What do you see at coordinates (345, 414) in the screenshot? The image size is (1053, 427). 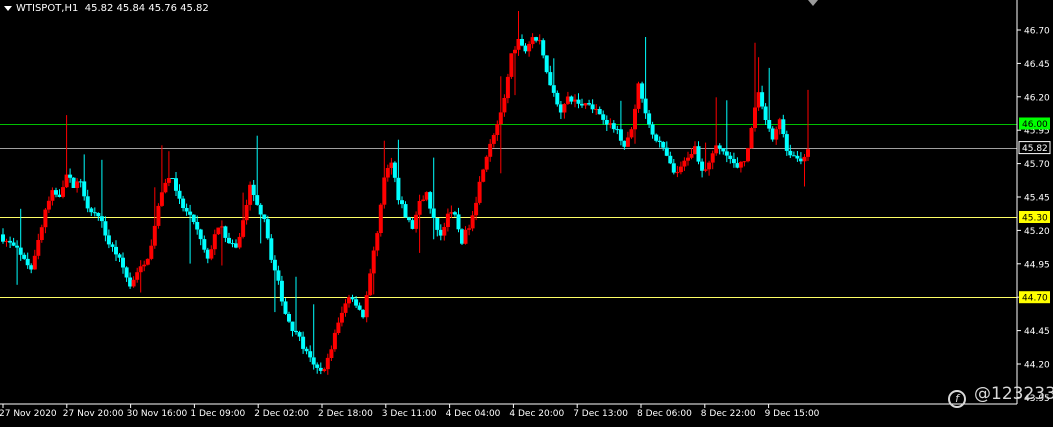 I see `time-tick-label: 2 Dec 18:00` at bounding box center [345, 414].